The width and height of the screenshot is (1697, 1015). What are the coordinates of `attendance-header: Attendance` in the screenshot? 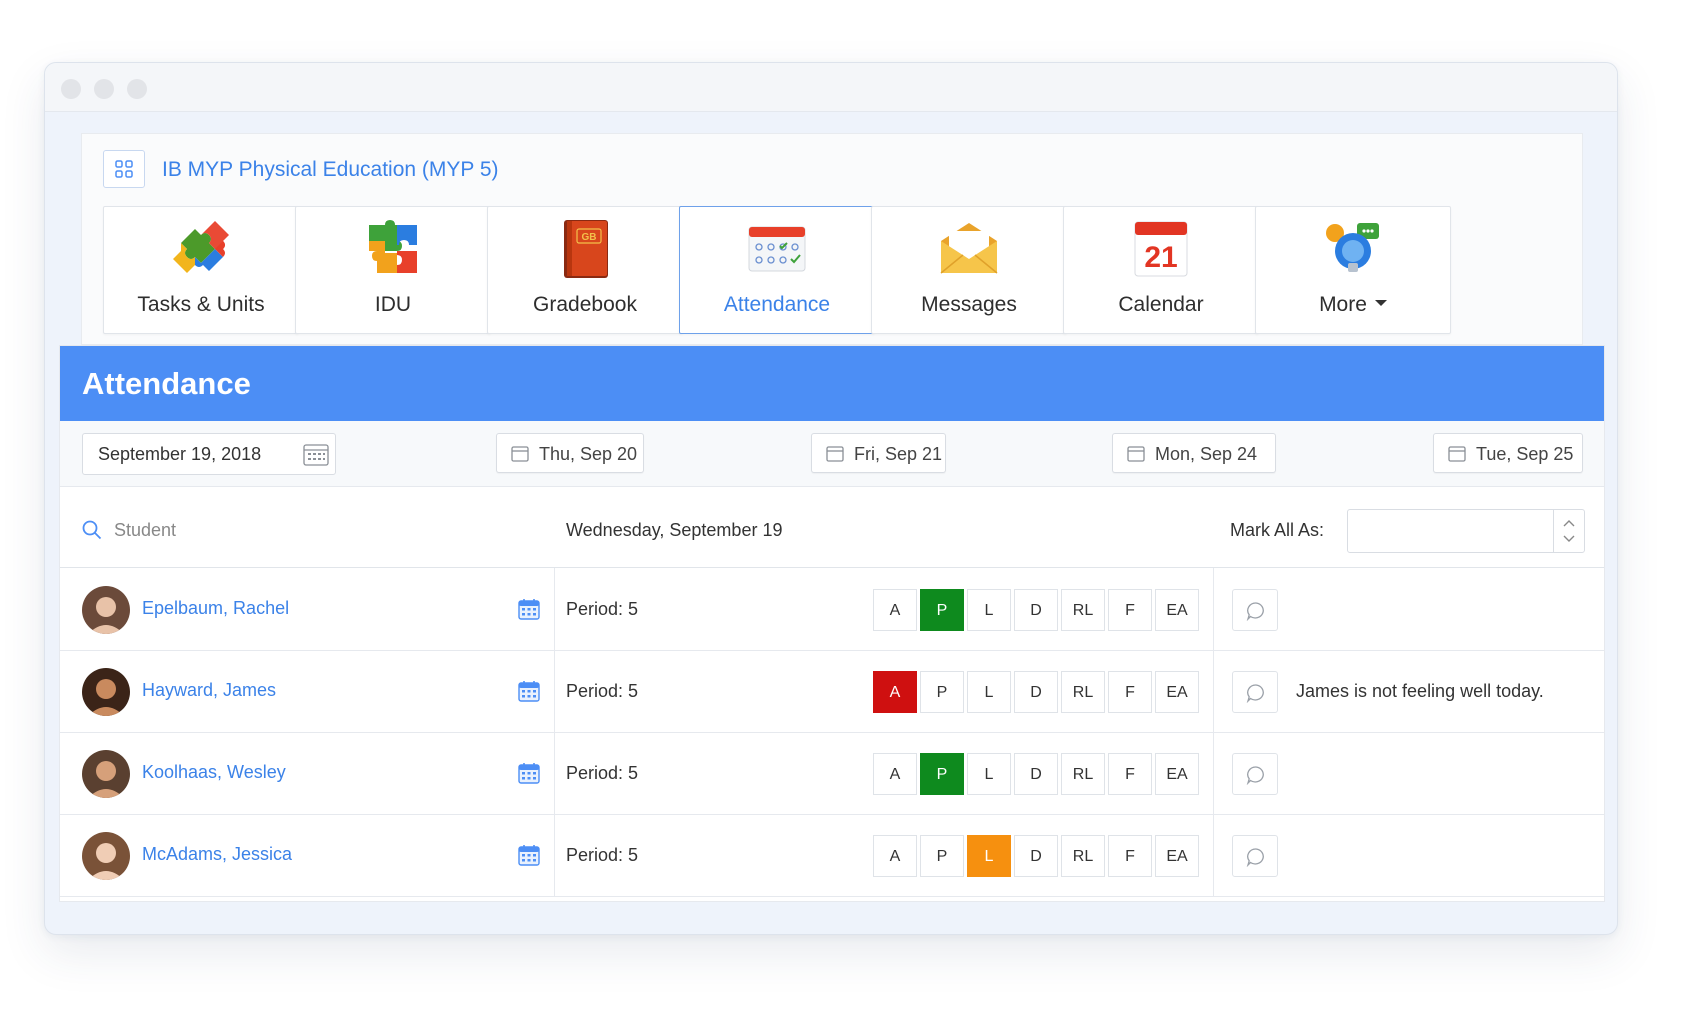 It's located at (832, 383).